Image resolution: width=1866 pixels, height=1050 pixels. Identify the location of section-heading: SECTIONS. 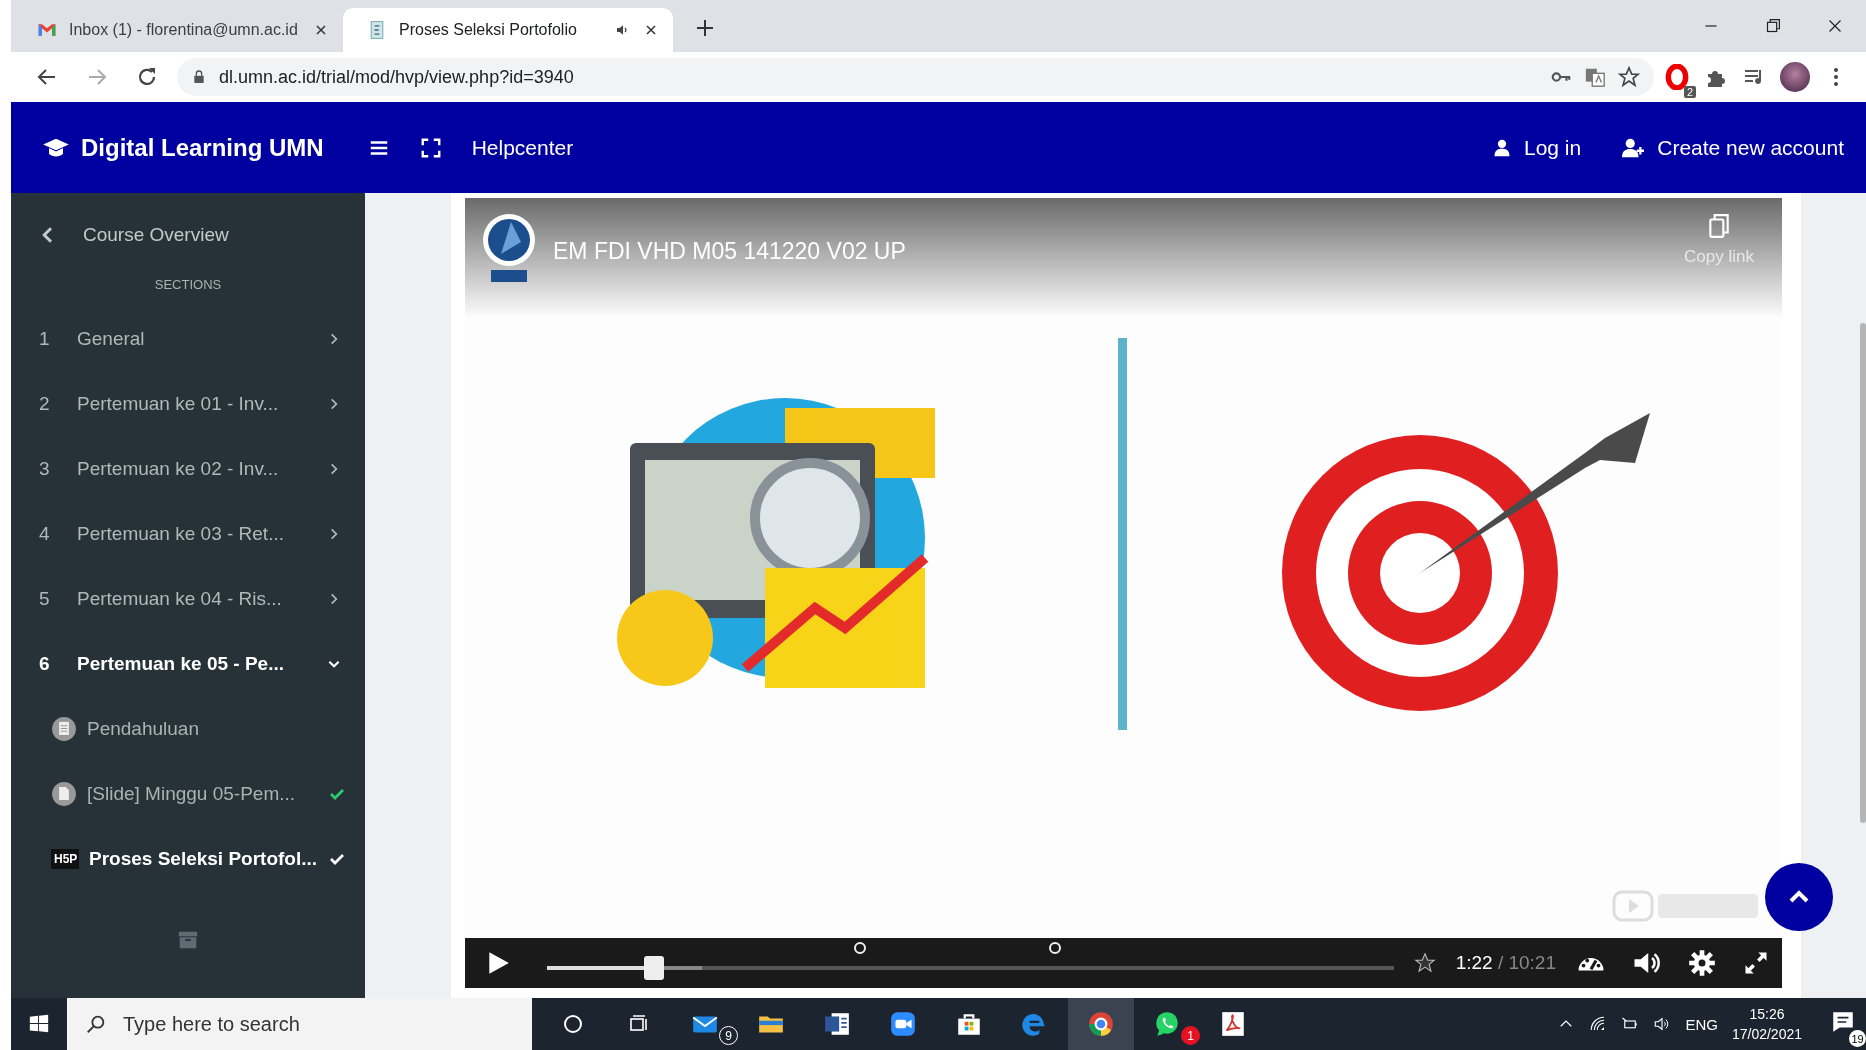
(188, 284).